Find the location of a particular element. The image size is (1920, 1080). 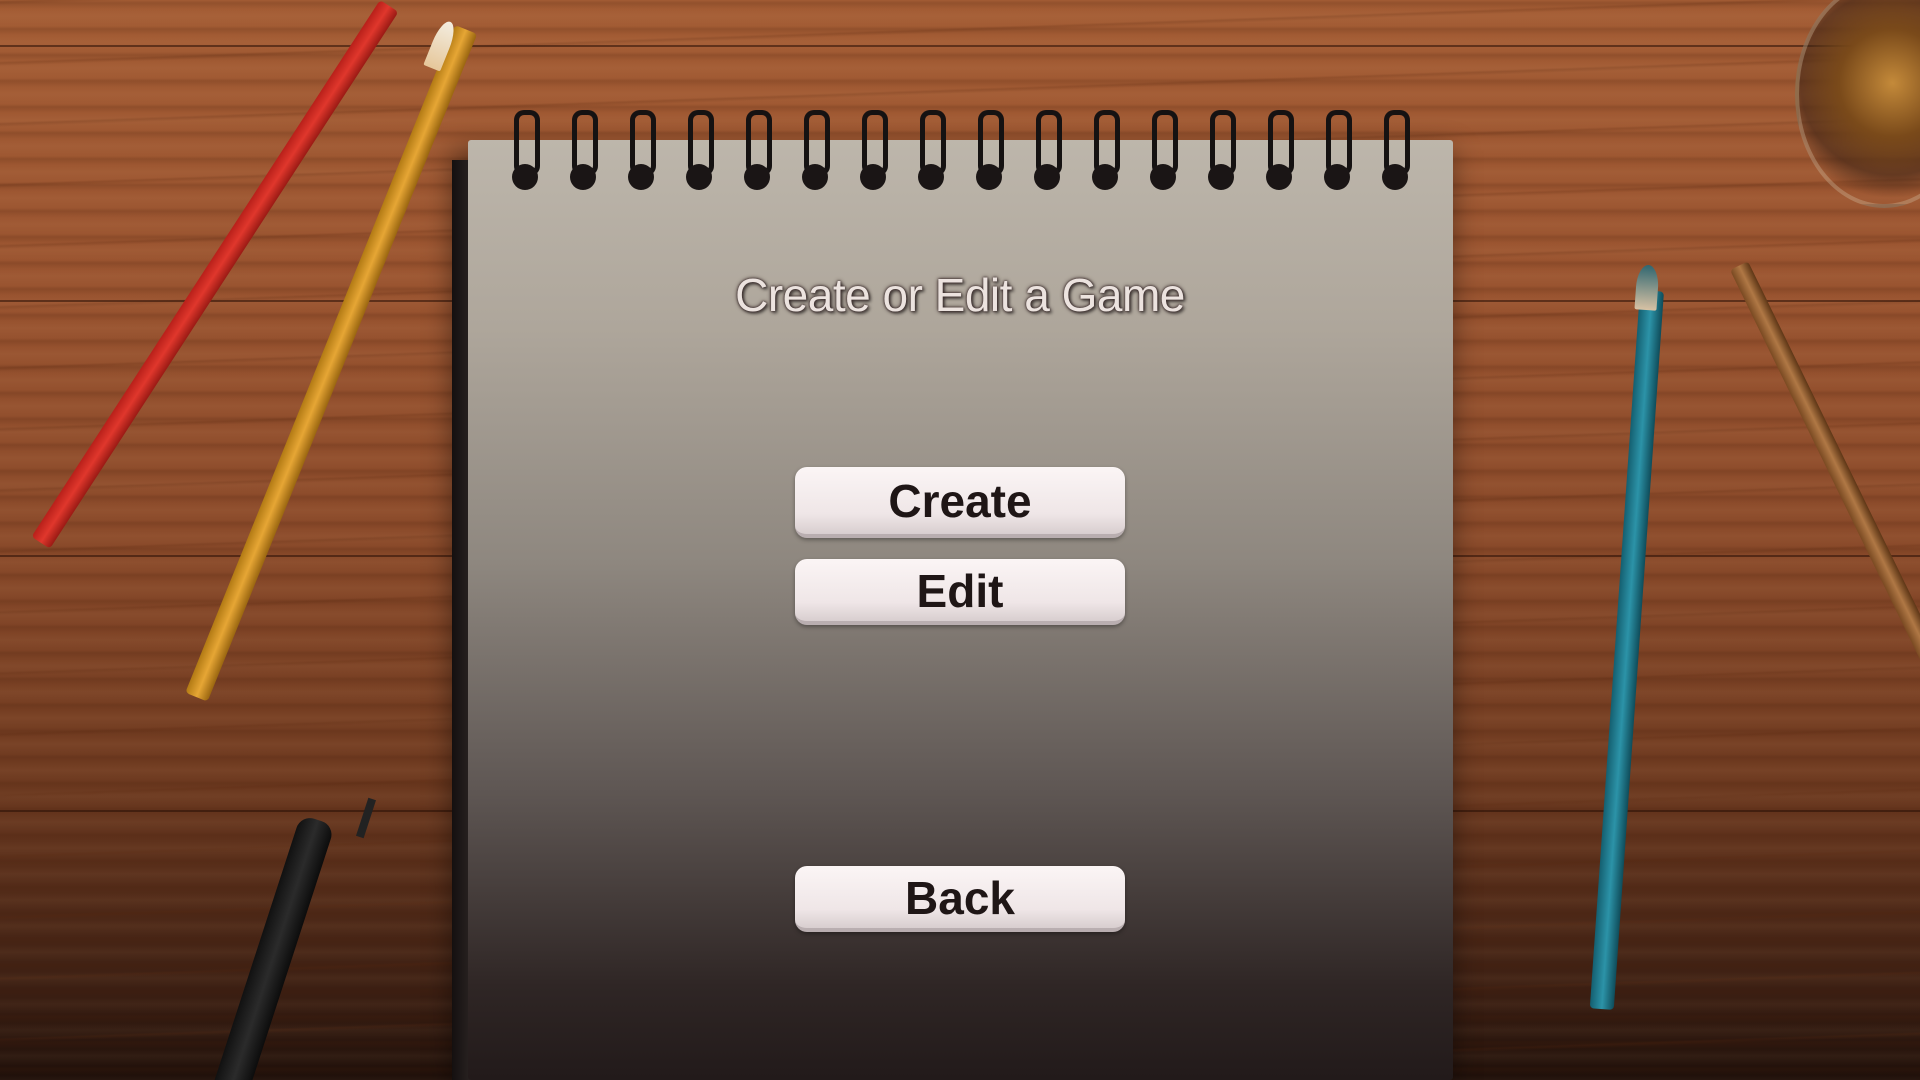

page-title: Create or Edit a Game is located at coordinates (960, 295).